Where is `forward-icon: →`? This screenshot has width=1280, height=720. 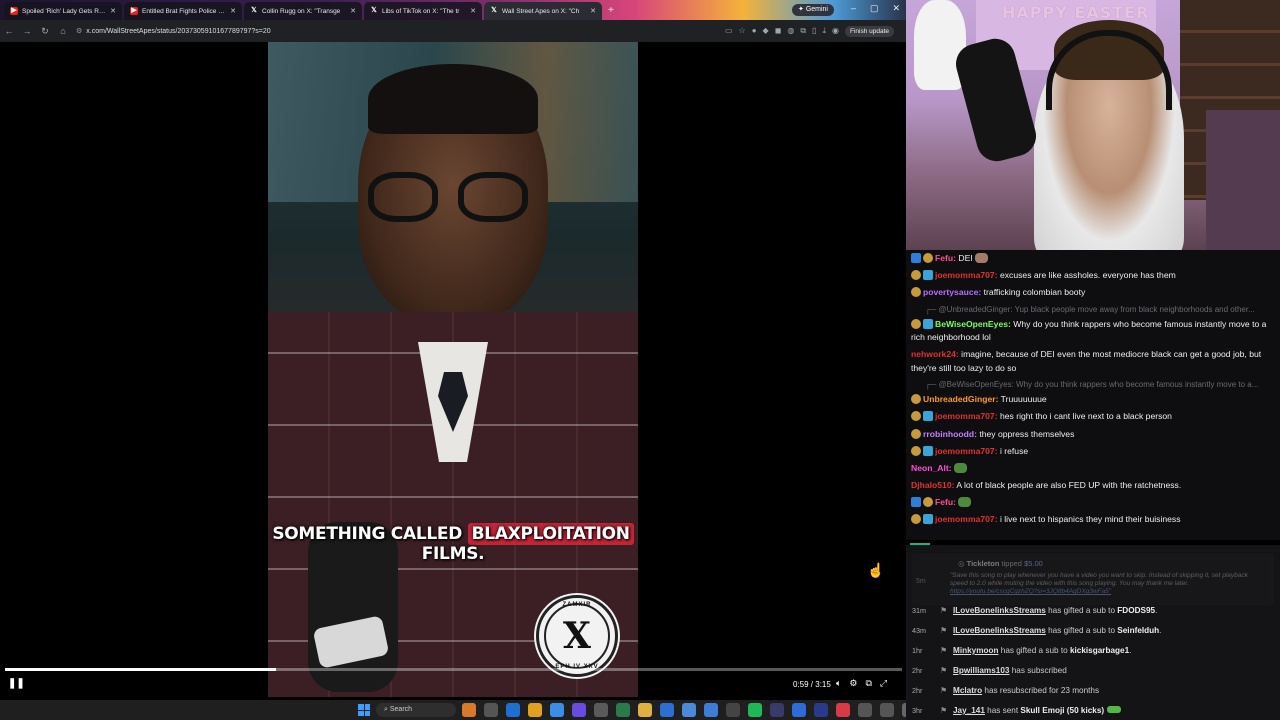 forward-icon: → is located at coordinates (27, 31).